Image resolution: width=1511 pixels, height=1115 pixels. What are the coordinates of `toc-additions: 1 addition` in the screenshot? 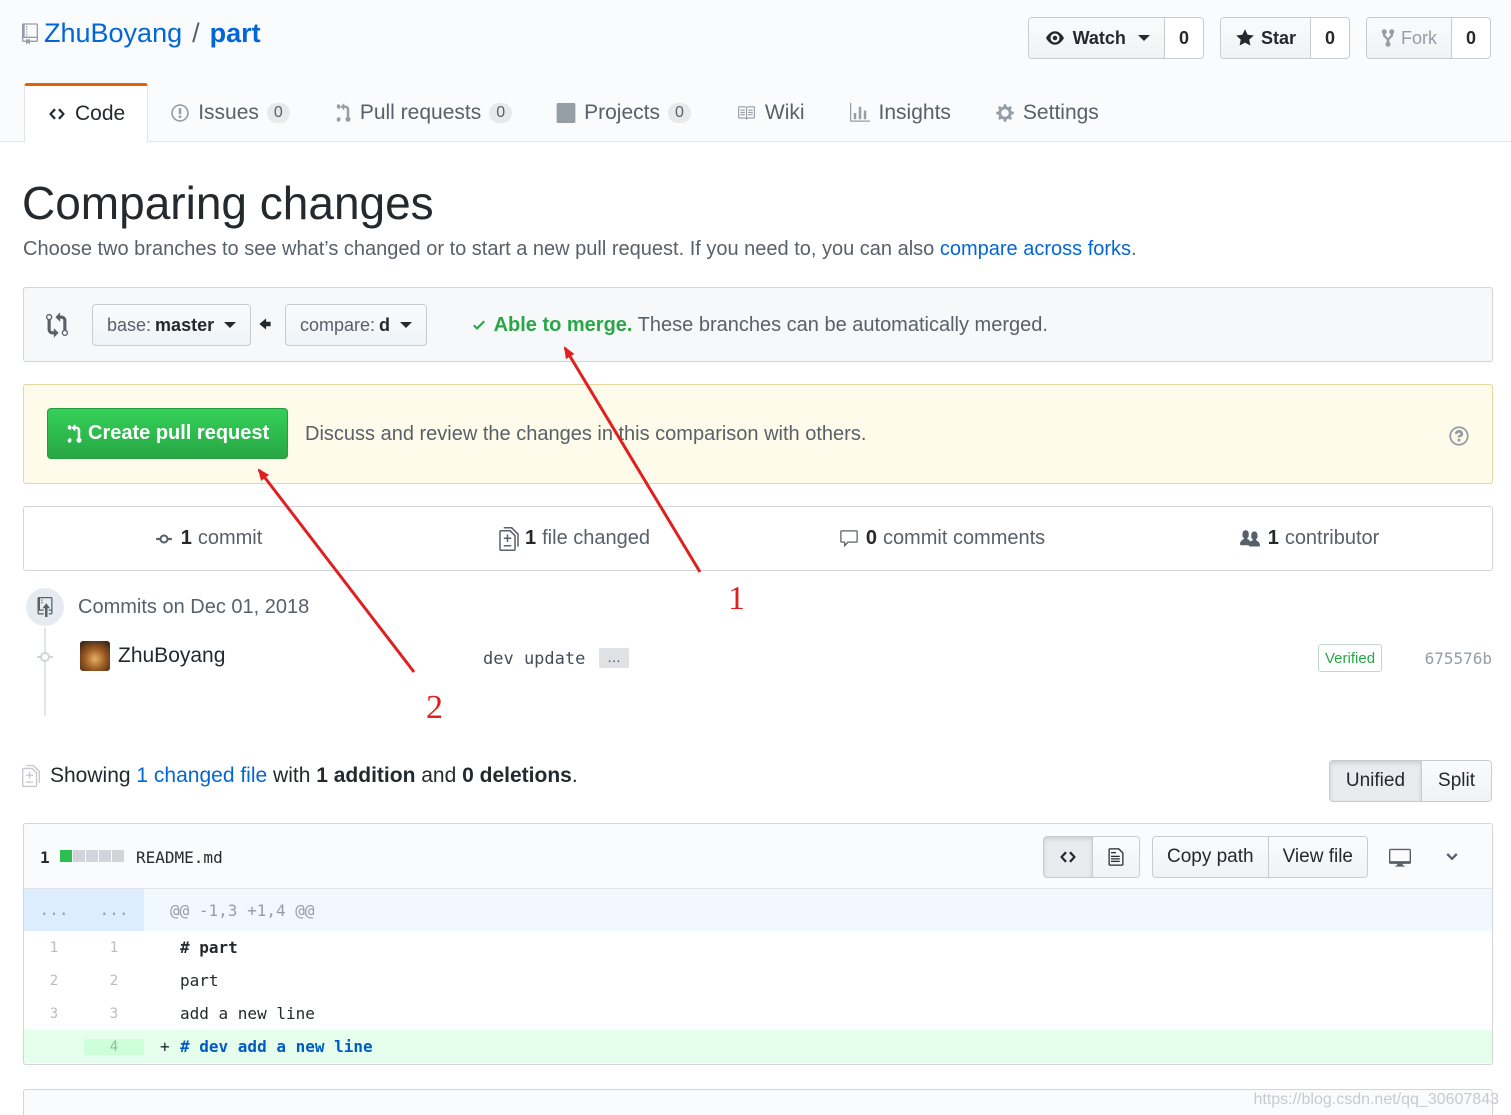 It's located at (366, 775).